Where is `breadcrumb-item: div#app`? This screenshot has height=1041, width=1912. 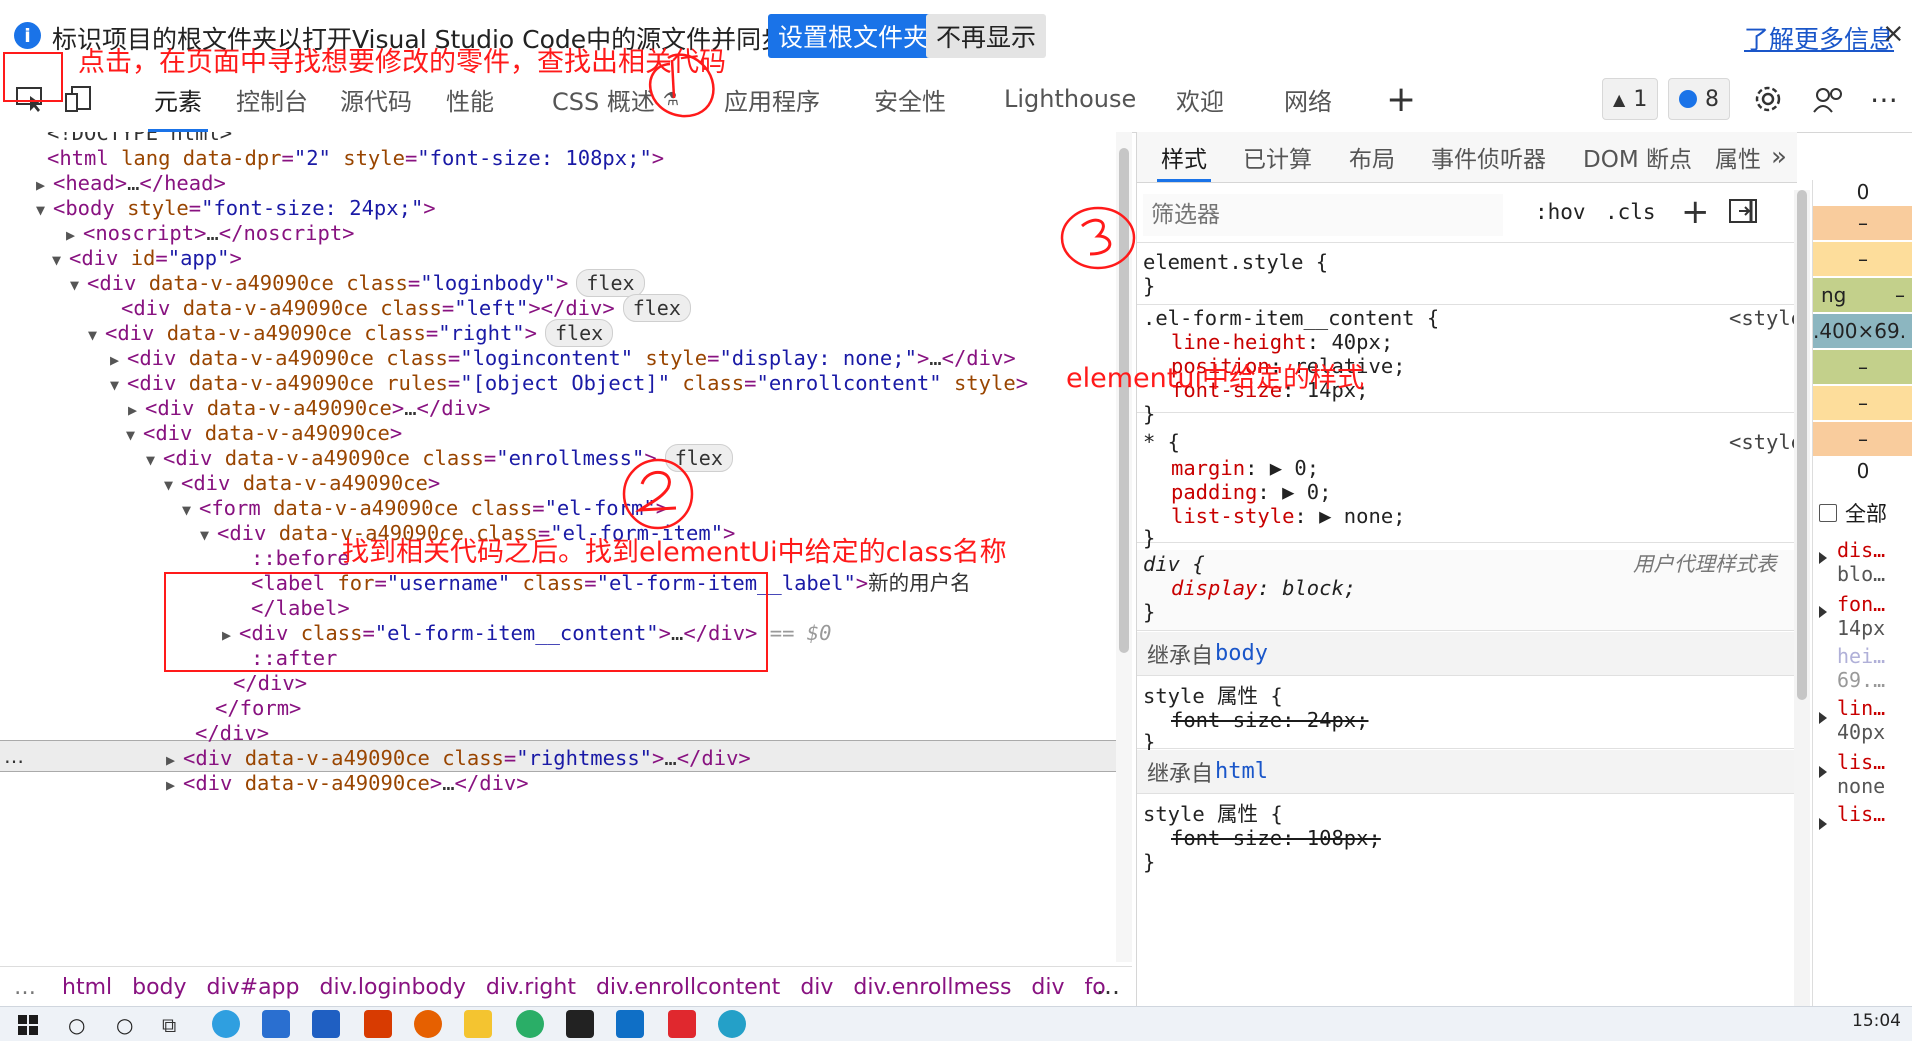
breadcrumb-item: div#app is located at coordinates (253, 987).